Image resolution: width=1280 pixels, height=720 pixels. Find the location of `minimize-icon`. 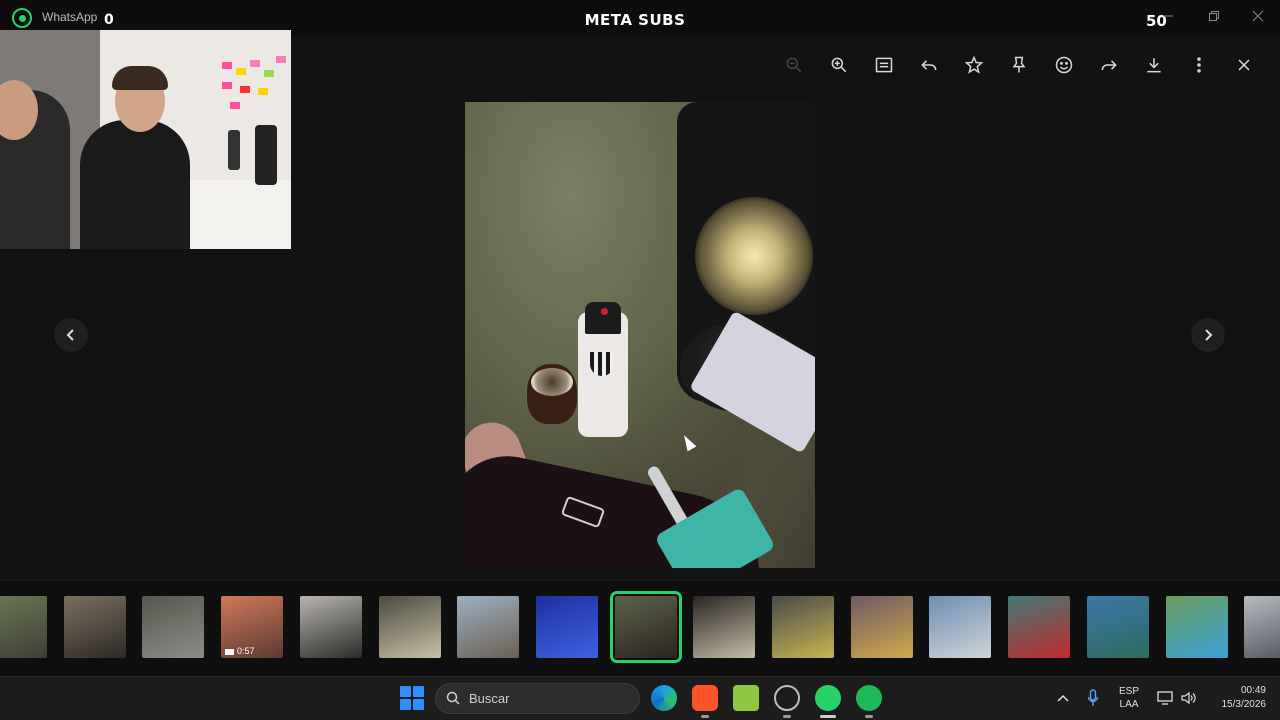

minimize-icon is located at coordinates (1168, 16).